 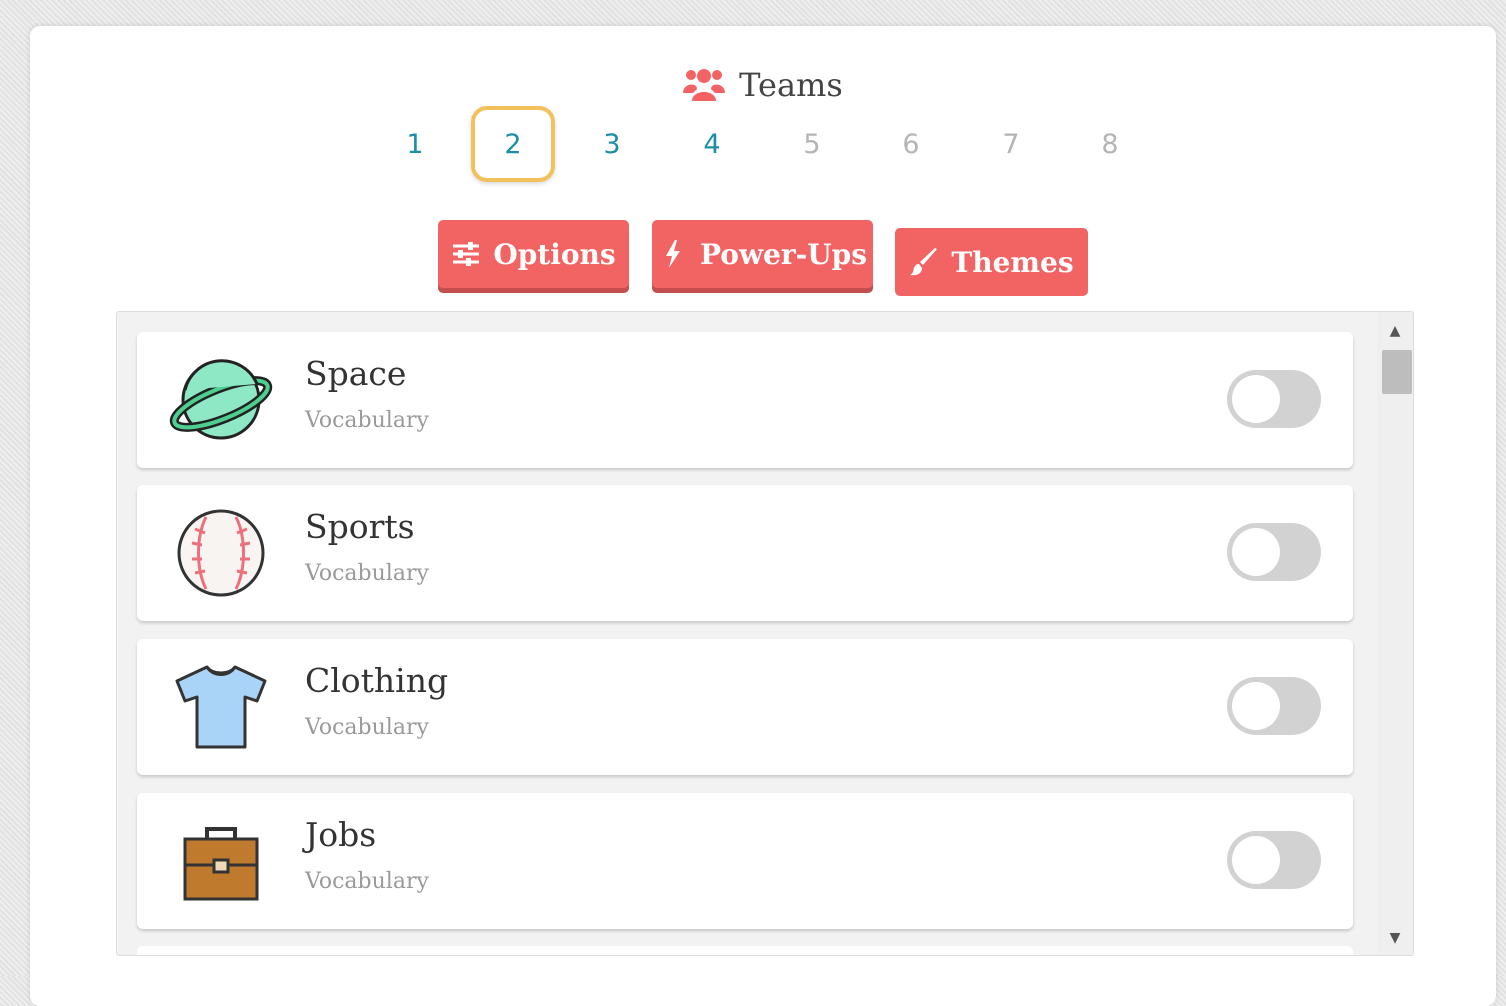 I want to click on planet-icon, so click(x=221, y=399).